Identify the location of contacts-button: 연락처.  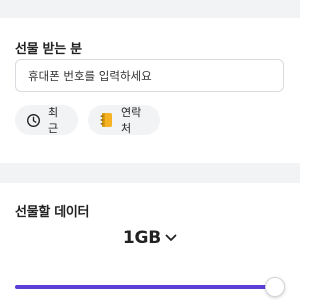
(124, 120).